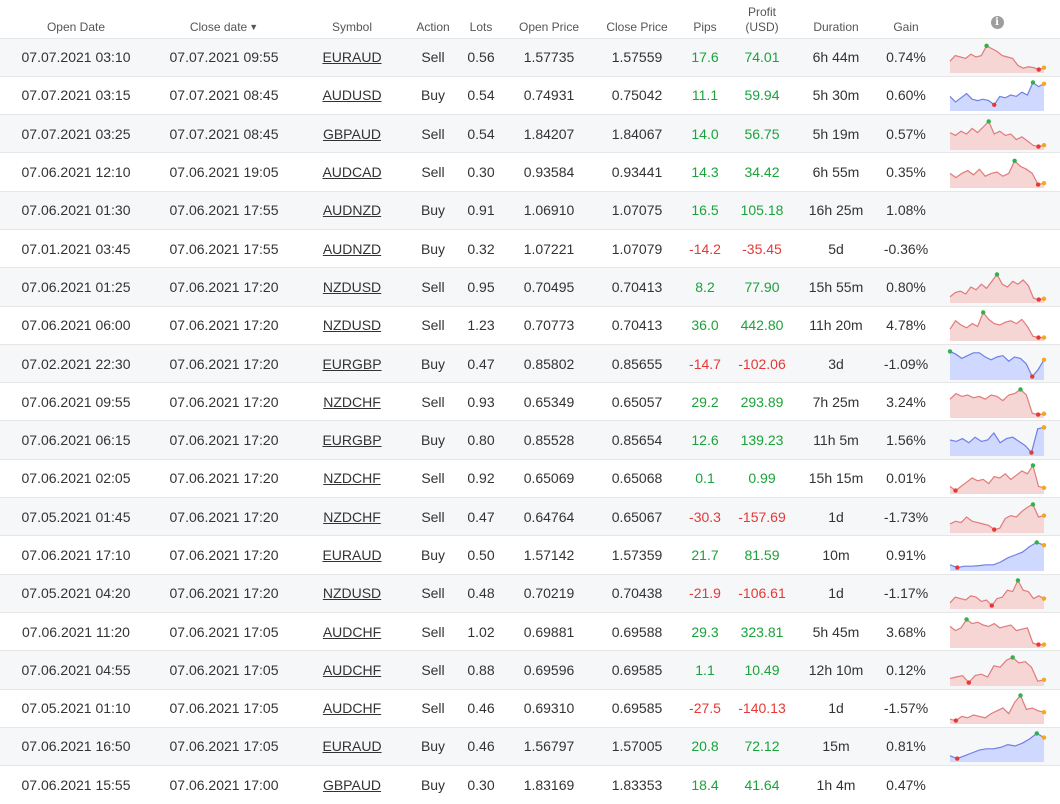 The height and width of the screenshot is (804, 1060). Describe the element at coordinates (76, 19) in the screenshot. I see `col-open-date: Open Date` at that location.